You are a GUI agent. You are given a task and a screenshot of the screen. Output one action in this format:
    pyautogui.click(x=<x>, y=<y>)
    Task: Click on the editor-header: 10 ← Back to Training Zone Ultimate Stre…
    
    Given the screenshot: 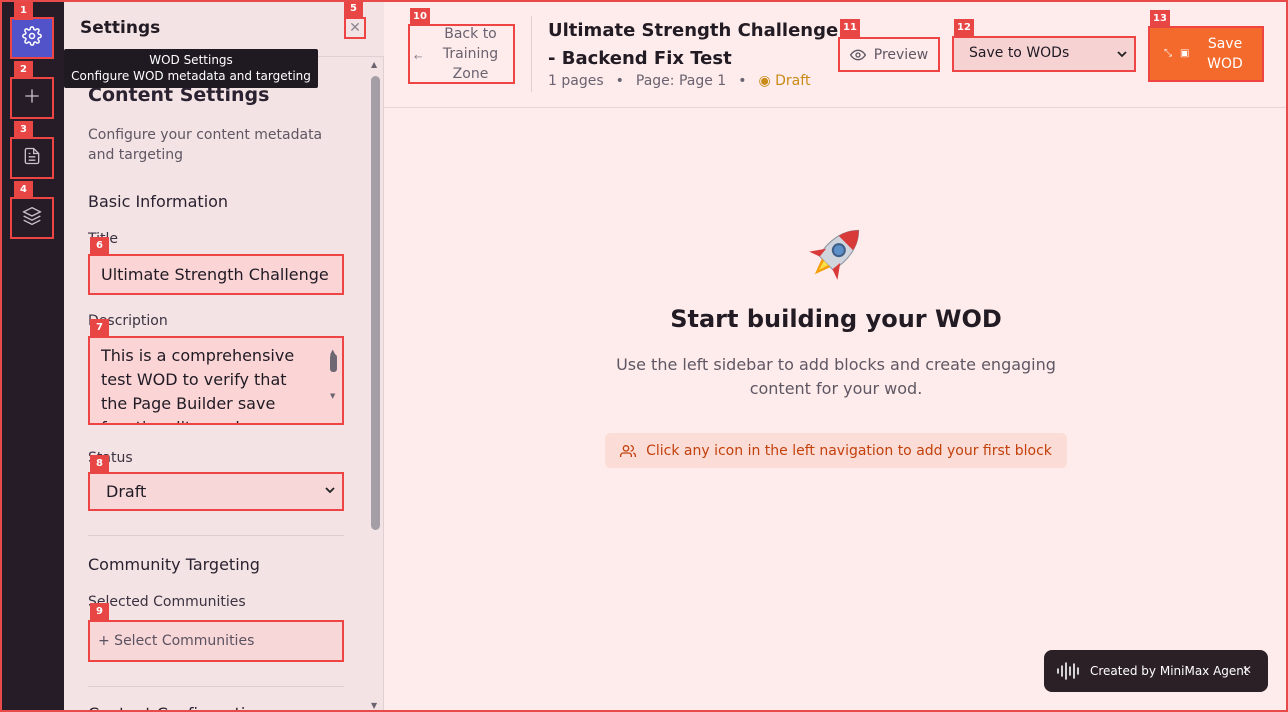 What is the action you would take?
    pyautogui.click(x=836, y=54)
    